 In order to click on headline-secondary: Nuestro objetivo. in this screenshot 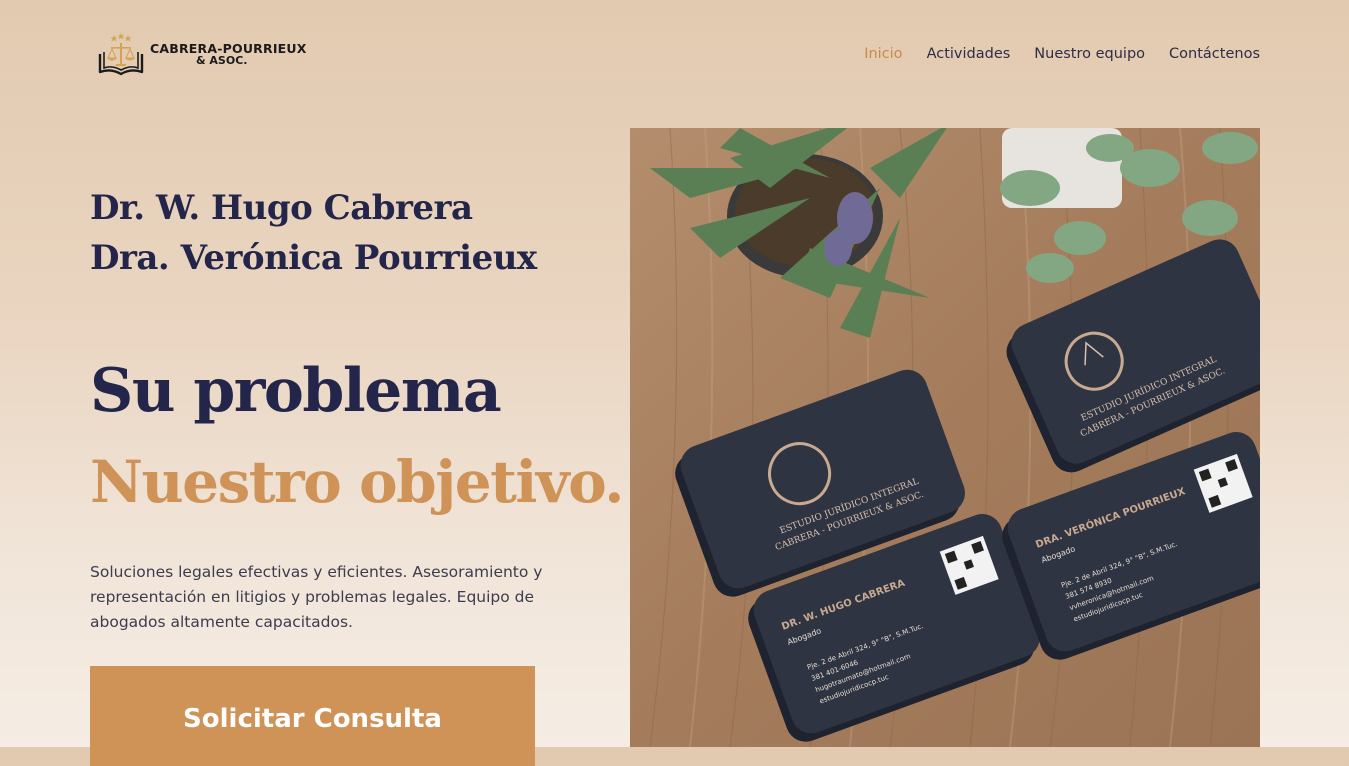, I will do `click(357, 482)`.